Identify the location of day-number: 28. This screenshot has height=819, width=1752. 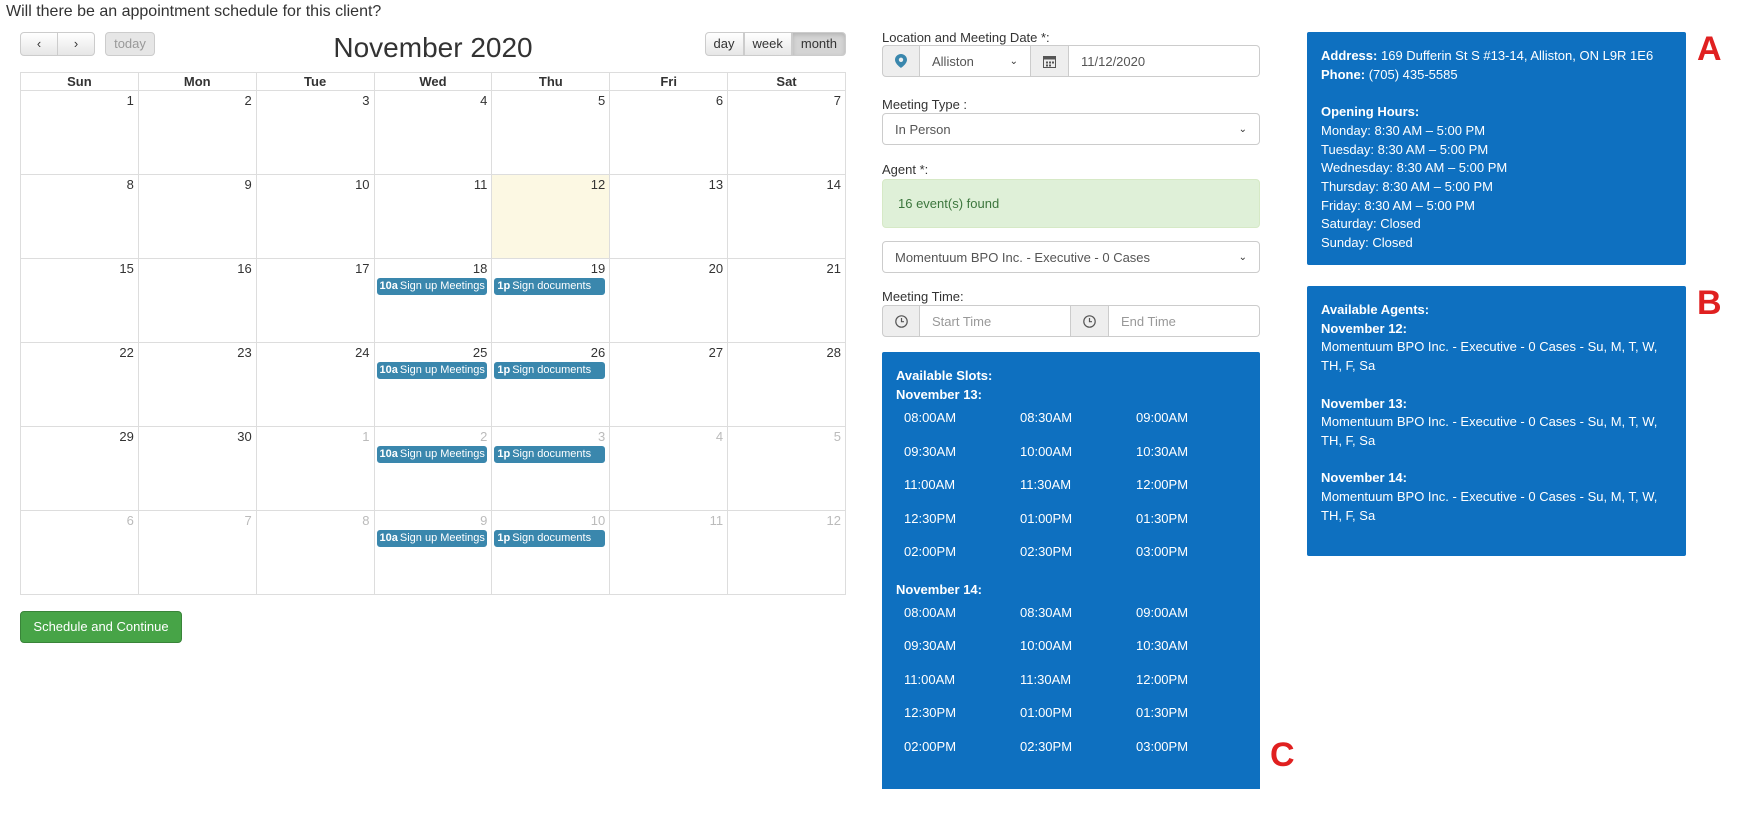
(833, 352).